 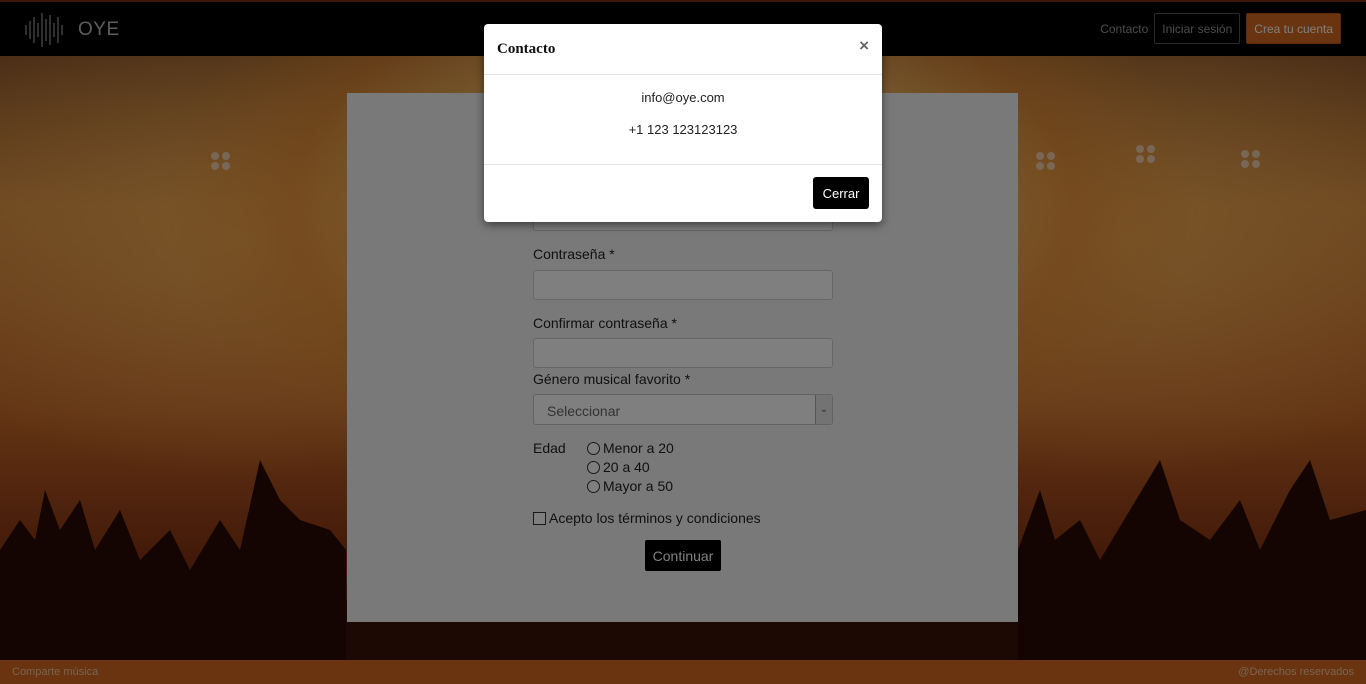 What do you see at coordinates (683, 49) in the screenshot?
I see `modal-header: Contacto ×` at bounding box center [683, 49].